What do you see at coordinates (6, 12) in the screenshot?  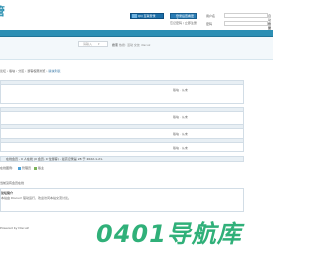 I see `site-logo: 管` at bounding box center [6, 12].